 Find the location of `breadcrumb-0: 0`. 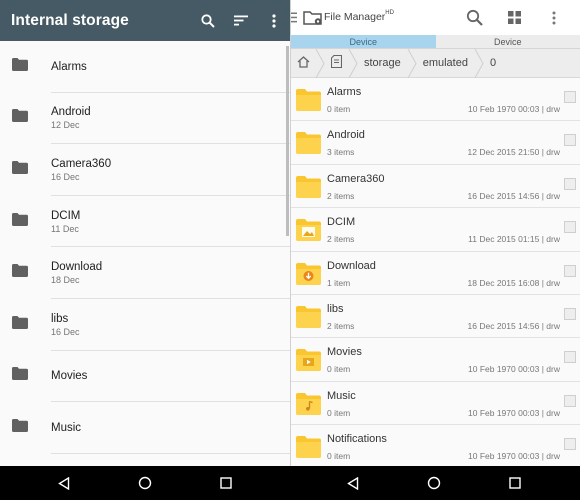

breadcrumb-0: 0 is located at coordinates (493, 63).